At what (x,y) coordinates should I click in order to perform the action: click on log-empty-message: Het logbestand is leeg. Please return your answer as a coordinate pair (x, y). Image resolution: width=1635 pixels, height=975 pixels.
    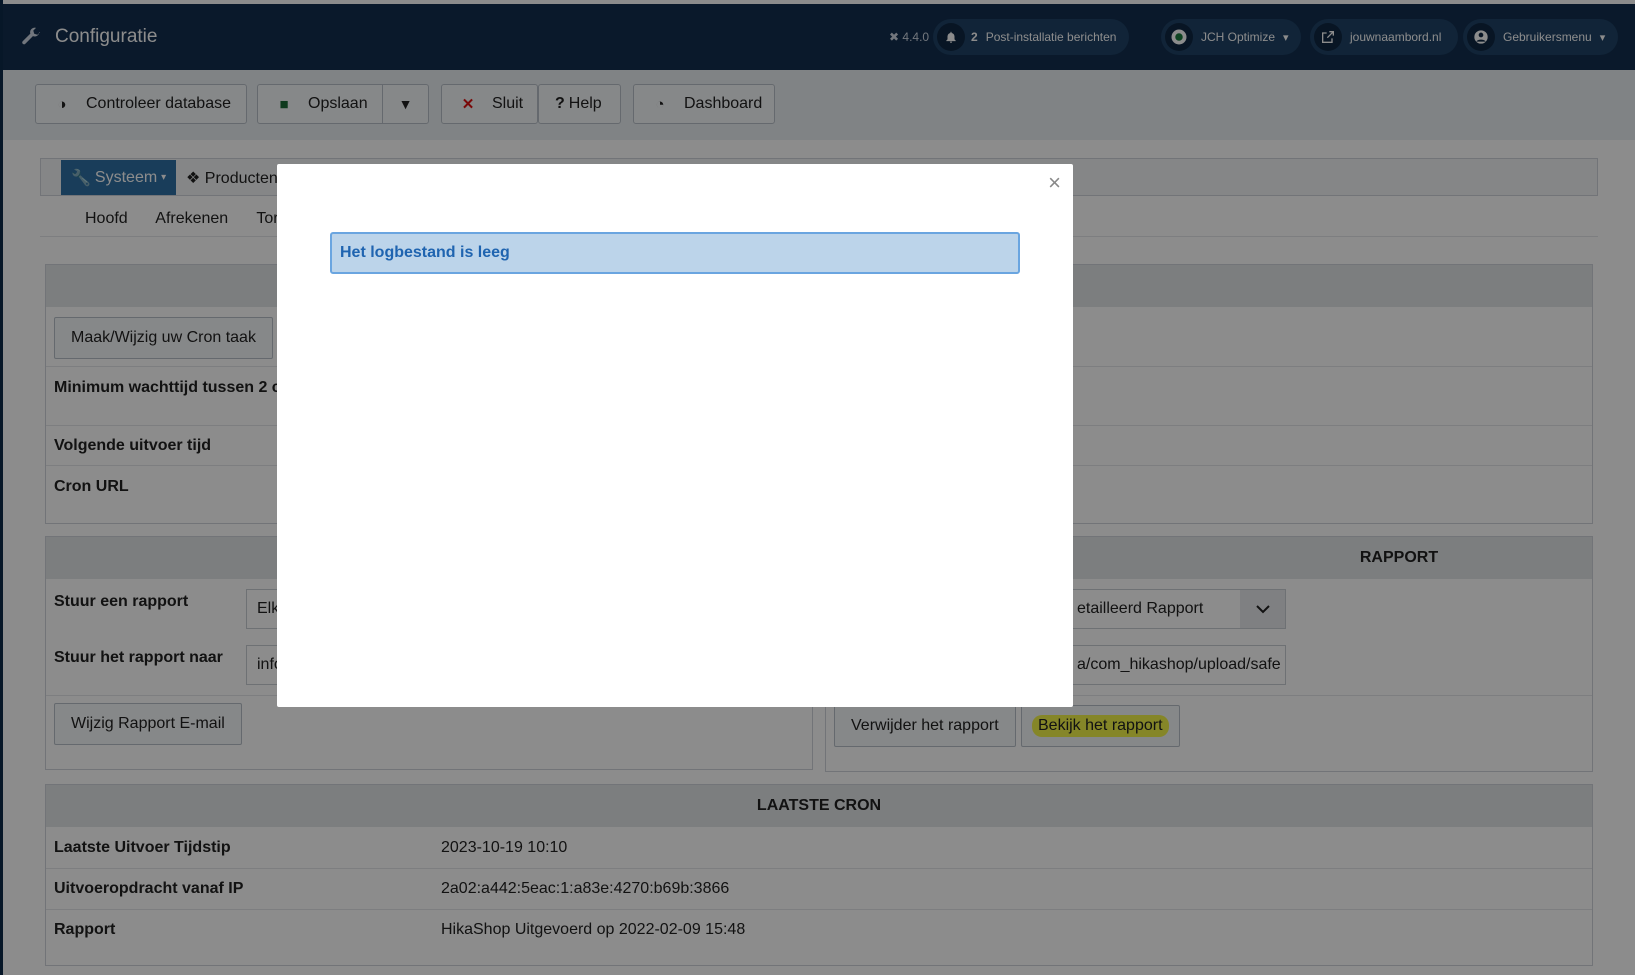
    Looking at the image, I should click on (425, 252).